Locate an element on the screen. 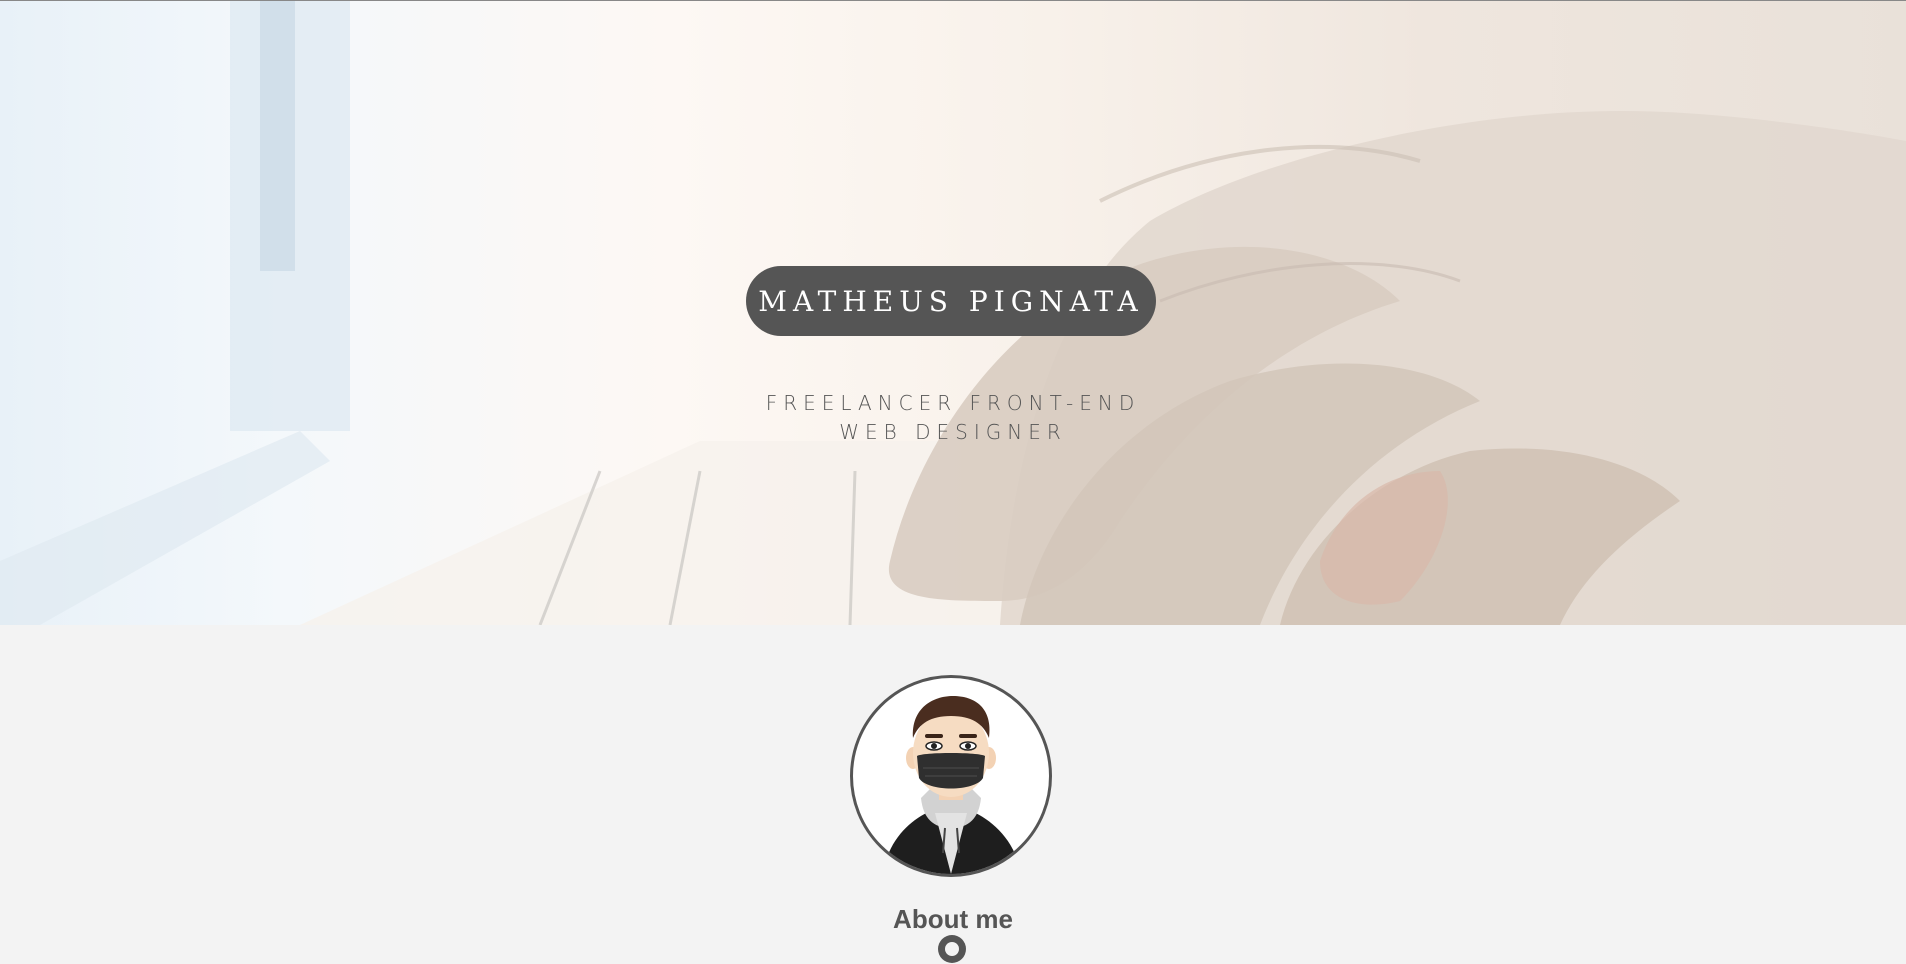 This screenshot has width=1906, height=964. hero-name-badge: MATHEUS PIGNATA is located at coordinates (951, 301).